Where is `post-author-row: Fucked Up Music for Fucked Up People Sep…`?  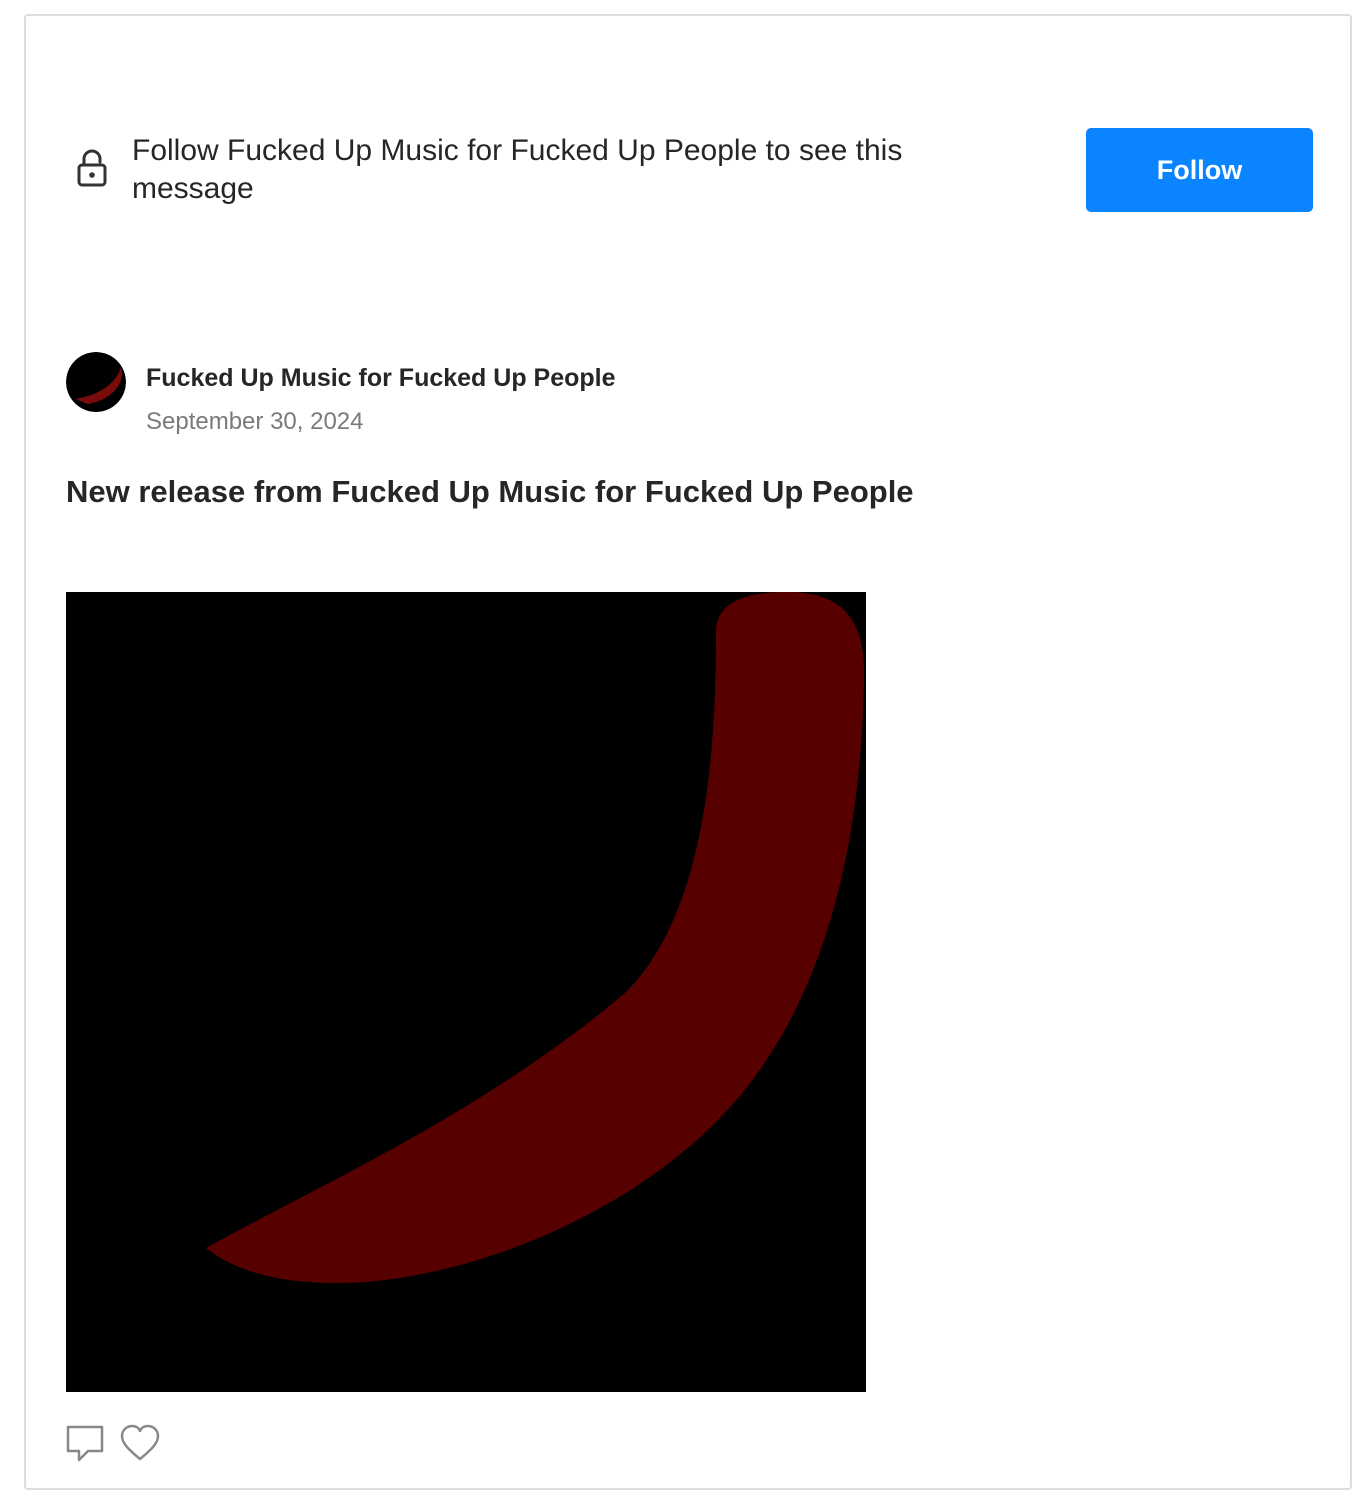 post-author-row: Fucked Up Music for Fucked Up People Sep… is located at coordinates (516, 397).